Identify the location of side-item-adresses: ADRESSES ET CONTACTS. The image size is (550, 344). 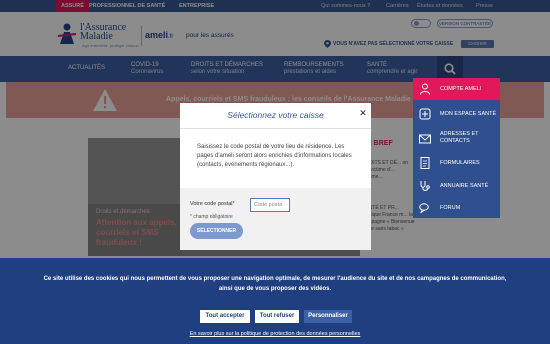
(456, 139).